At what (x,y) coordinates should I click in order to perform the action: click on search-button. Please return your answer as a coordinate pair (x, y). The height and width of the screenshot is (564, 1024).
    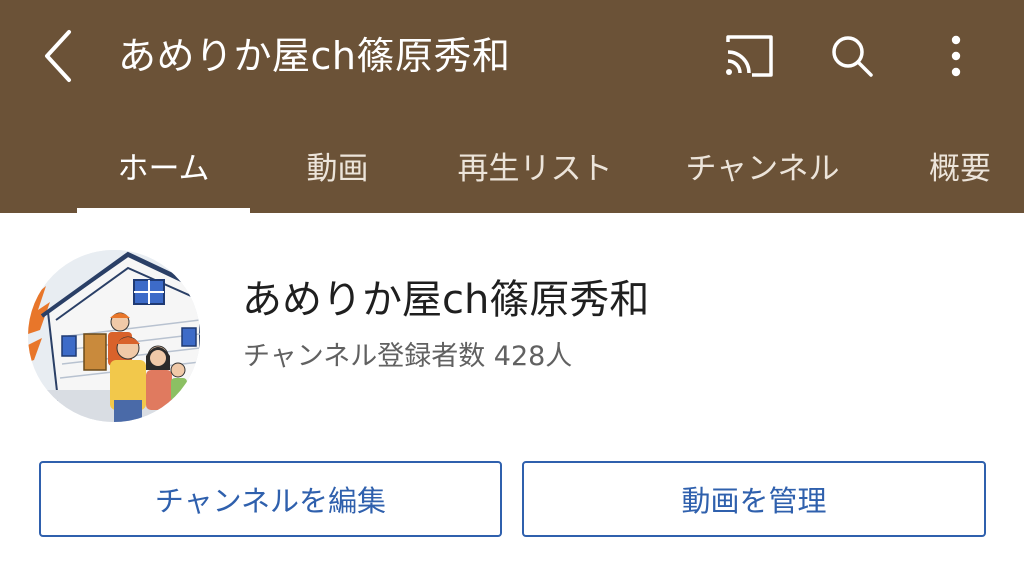
    Looking at the image, I should click on (852, 56).